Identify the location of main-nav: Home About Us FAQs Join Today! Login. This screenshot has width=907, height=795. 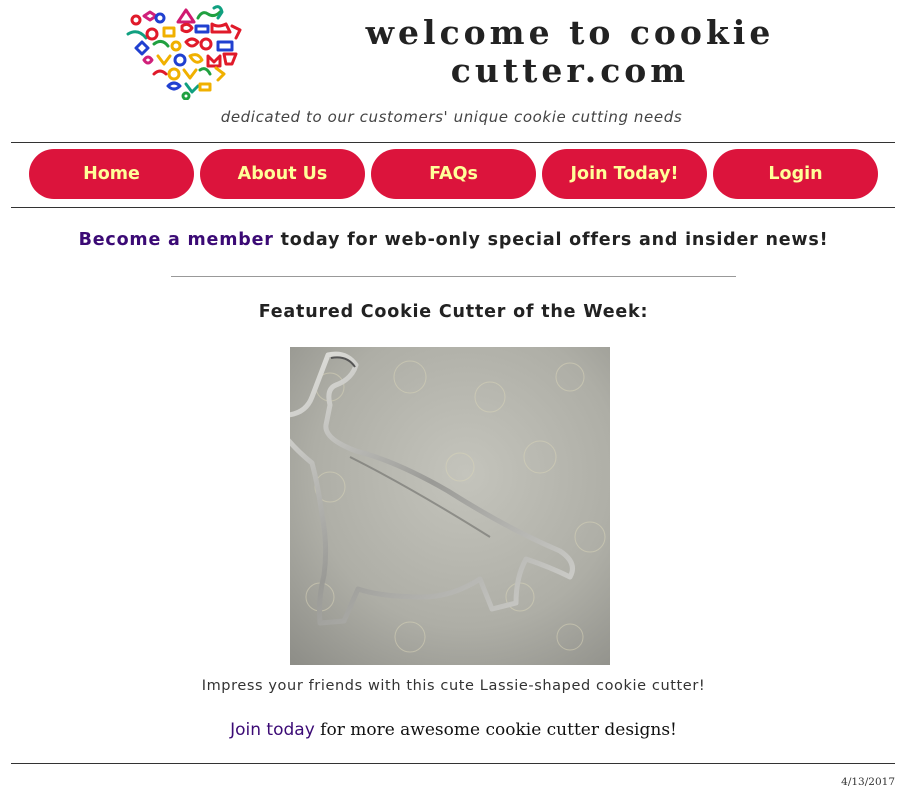
(454, 174).